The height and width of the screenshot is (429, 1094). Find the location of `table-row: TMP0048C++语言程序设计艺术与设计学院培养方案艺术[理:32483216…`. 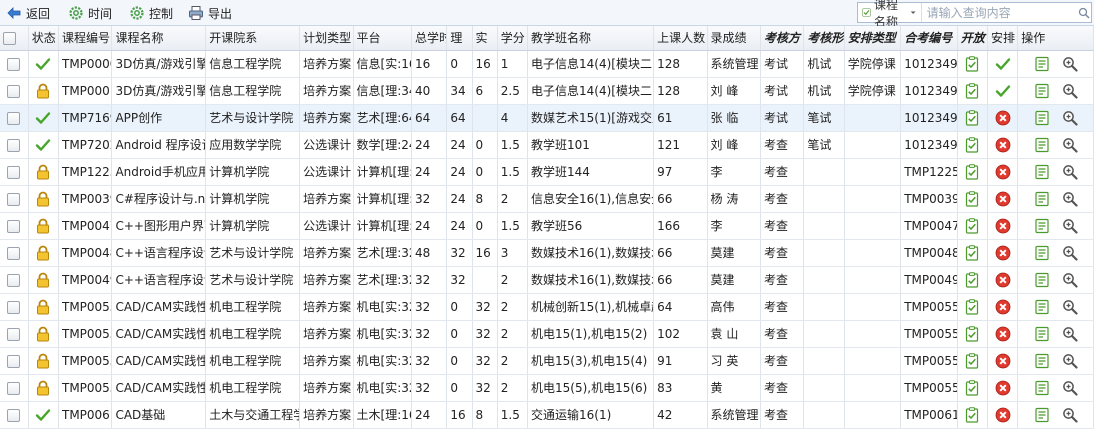

table-row: TMP0048C++语言程序设计艺术与设计学院培养方案艺术[理:32483216… is located at coordinates (547, 253).